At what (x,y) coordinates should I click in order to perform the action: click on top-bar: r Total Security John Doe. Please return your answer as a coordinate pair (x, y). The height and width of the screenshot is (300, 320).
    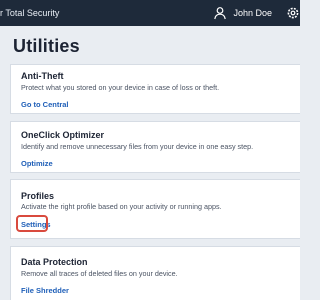
    Looking at the image, I should click on (150, 13).